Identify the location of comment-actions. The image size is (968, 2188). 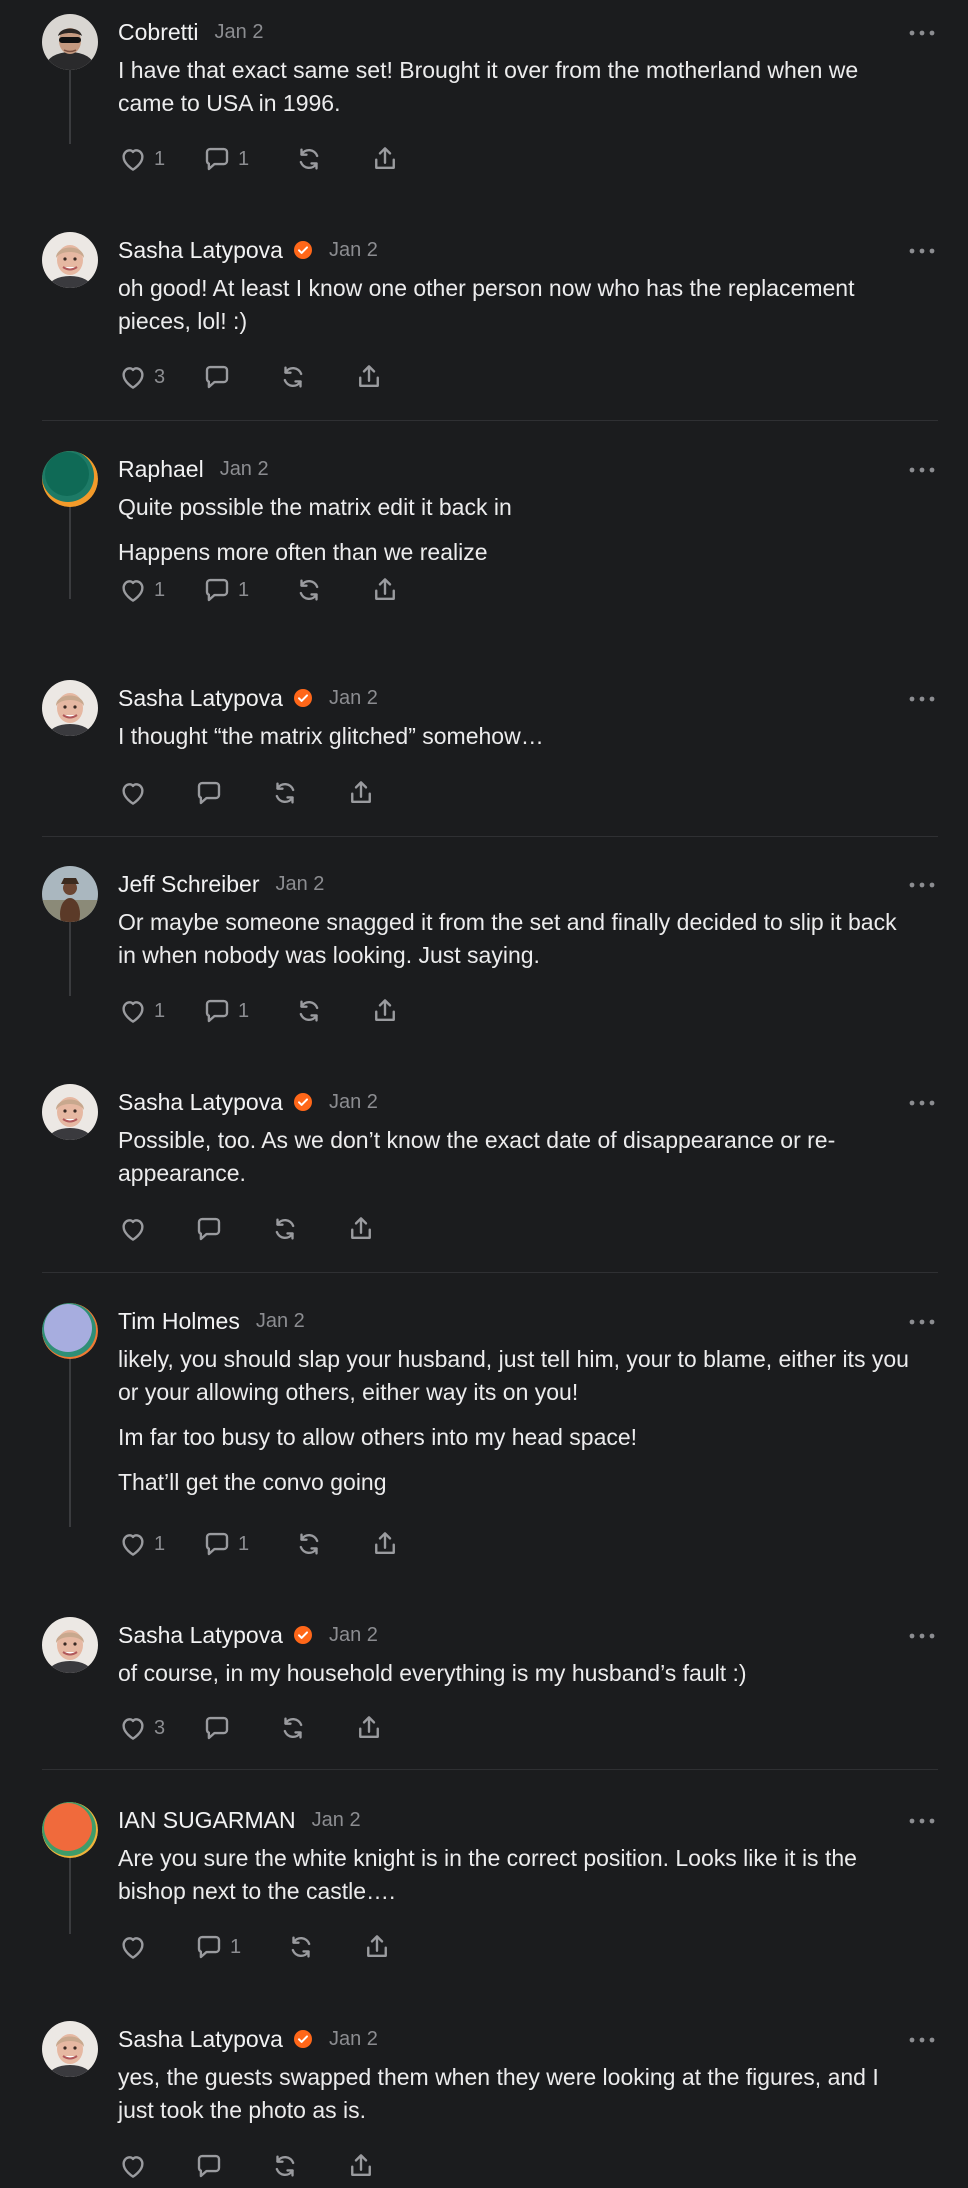
(252, 2166).